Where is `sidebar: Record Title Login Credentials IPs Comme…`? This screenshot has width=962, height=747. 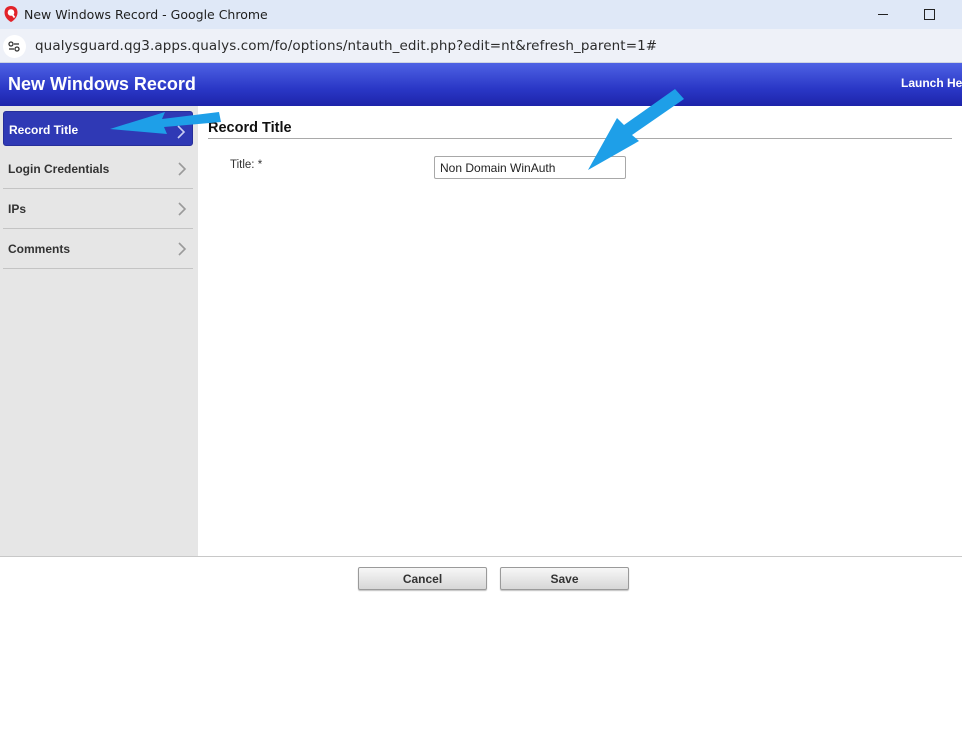
sidebar: Record Title Login Credentials IPs Comme… is located at coordinates (99, 331).